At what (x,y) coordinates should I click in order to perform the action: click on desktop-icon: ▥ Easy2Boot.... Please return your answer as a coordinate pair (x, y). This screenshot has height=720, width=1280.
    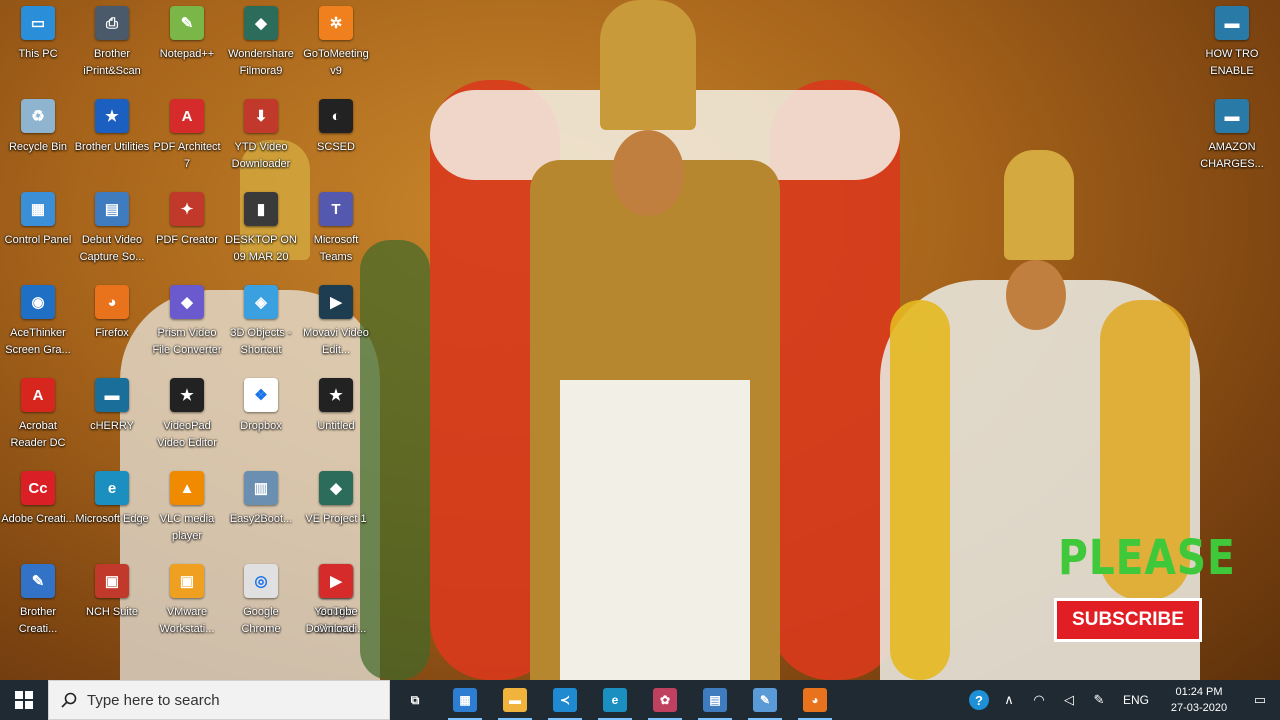
    Looking at the image, I should click on (261, 508).